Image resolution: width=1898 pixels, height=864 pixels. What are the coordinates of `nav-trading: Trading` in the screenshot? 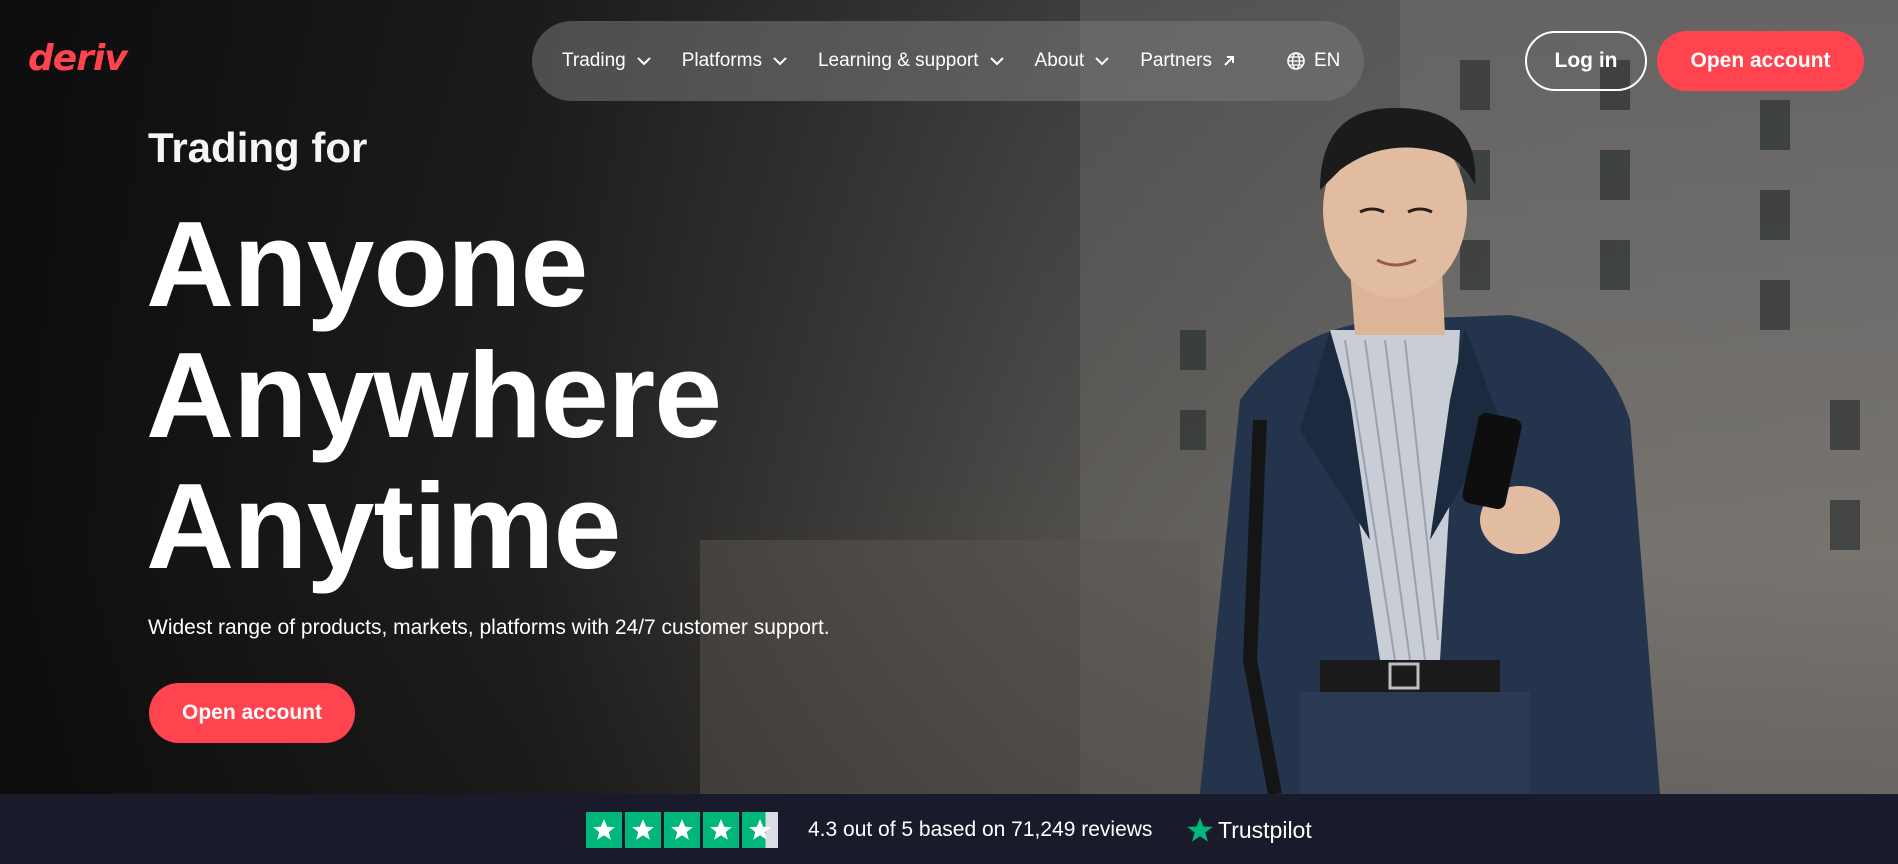 It's located at (607, 61).